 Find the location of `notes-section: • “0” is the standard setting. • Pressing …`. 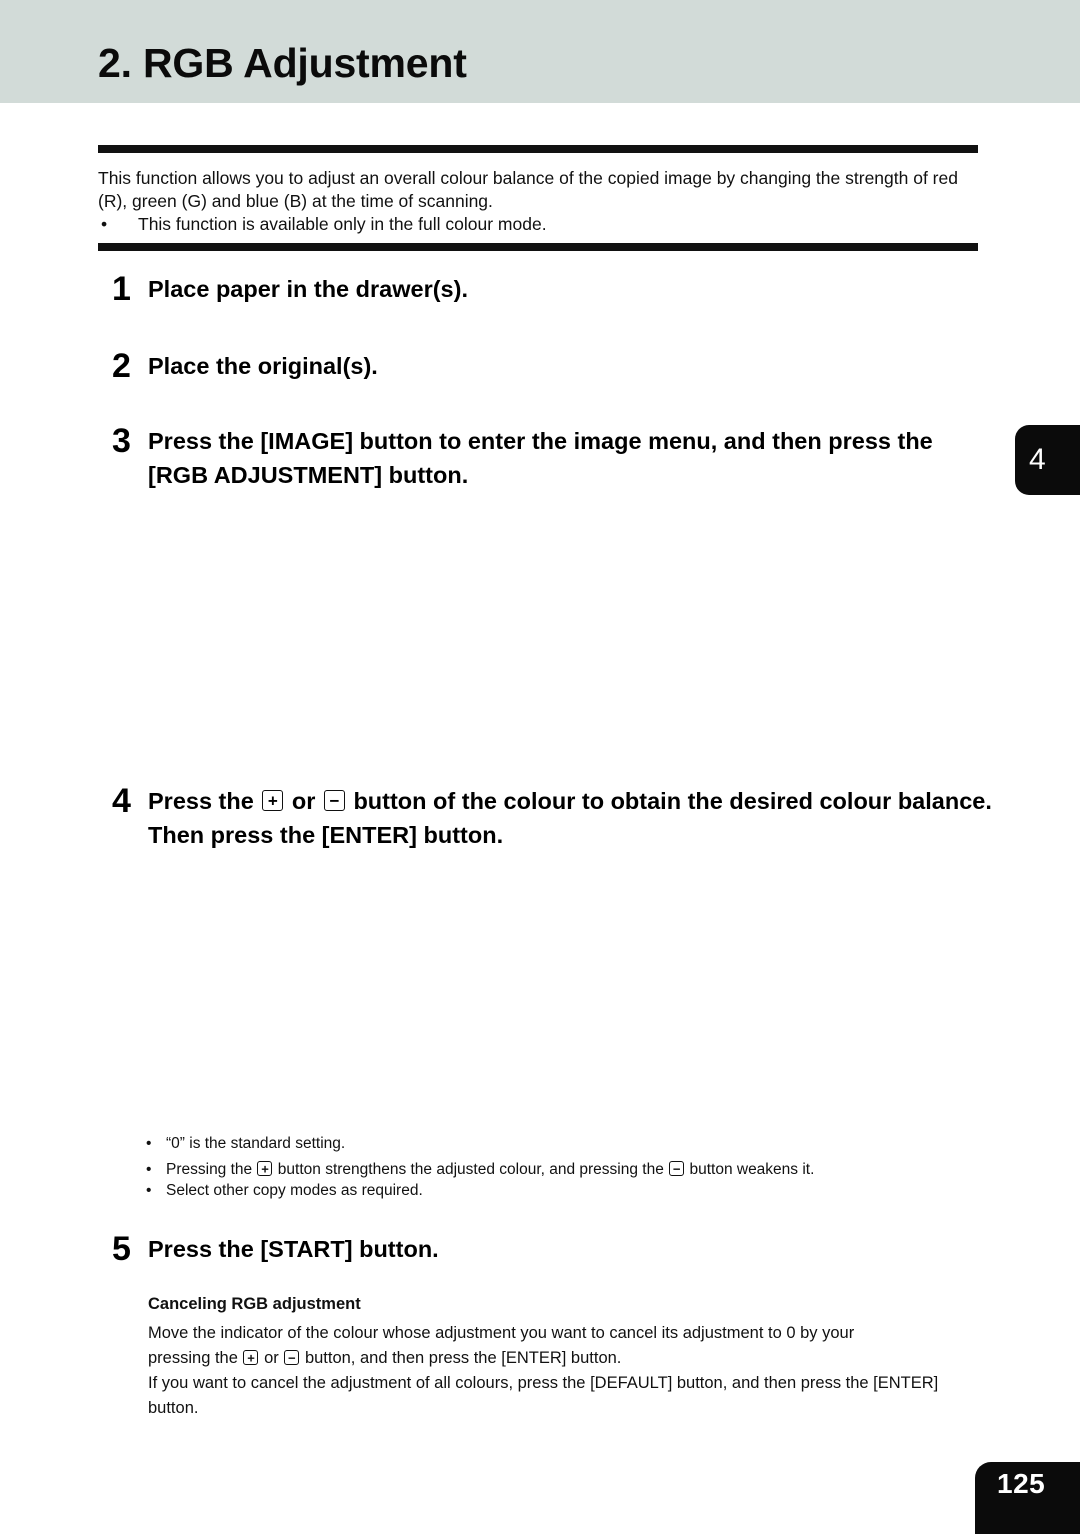

notes-section: • “0” is the standard setting. • Pressing … is located at coordinates (576, 1167).